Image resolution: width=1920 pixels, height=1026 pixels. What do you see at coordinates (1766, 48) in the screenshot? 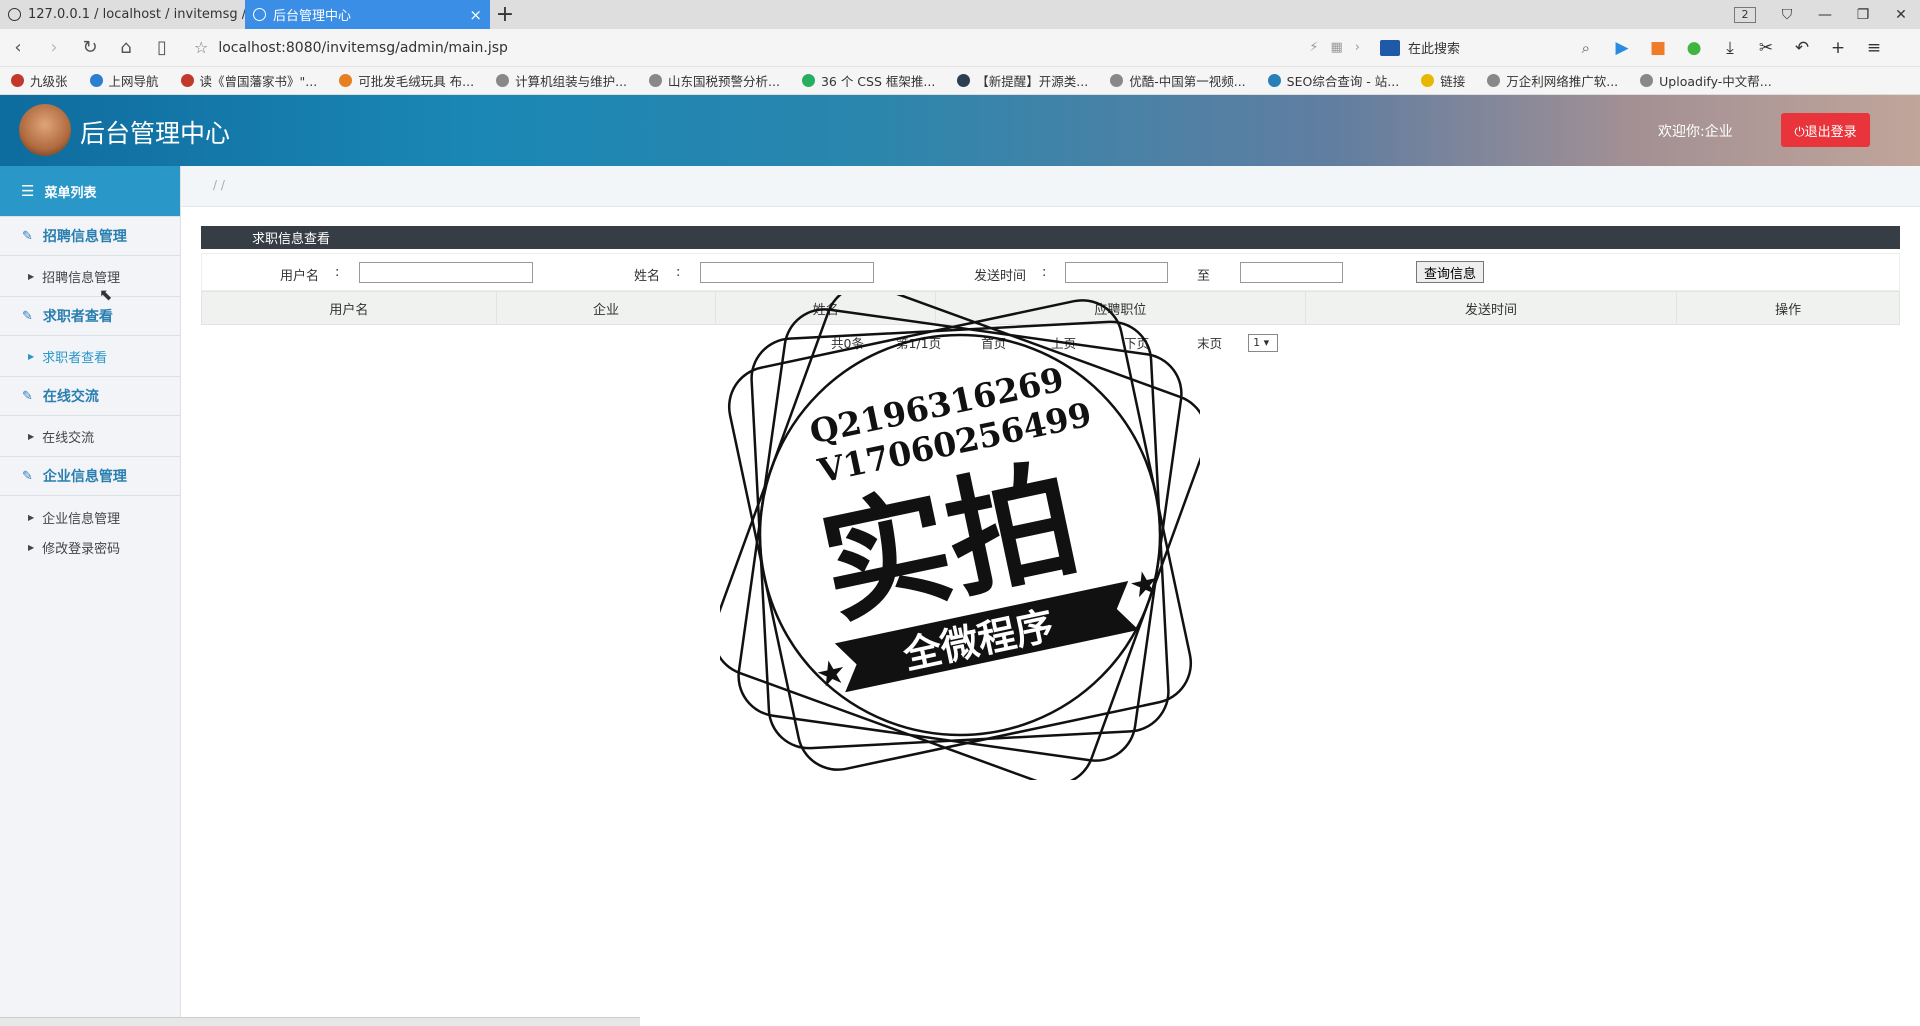
I see `scissors-icon: ✂` at bounding box center [1766, 48].